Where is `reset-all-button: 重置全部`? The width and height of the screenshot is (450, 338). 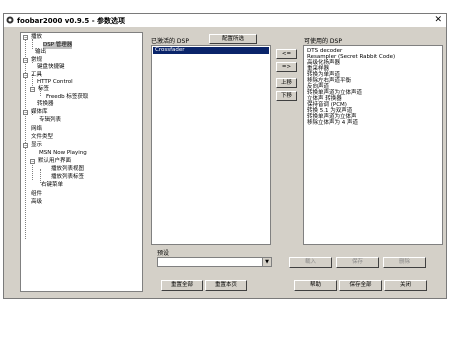
reset-all-button: 重置全部 is located at coordinates (182, 285).